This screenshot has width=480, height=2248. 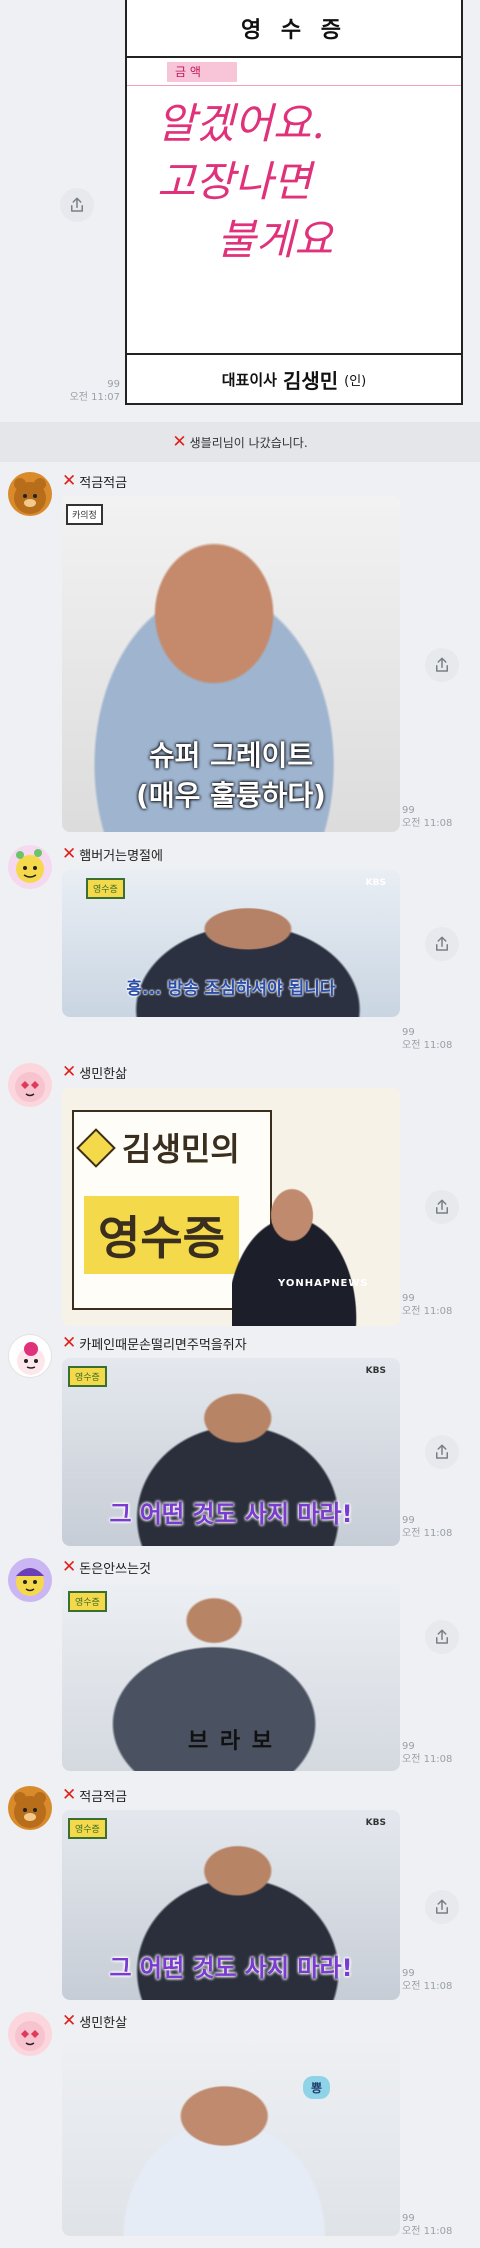 What do you see at coordinates (316, 2087) in the screenshot?
I see `sticker-badge: 뿅` at bounding box center [316, 2087].